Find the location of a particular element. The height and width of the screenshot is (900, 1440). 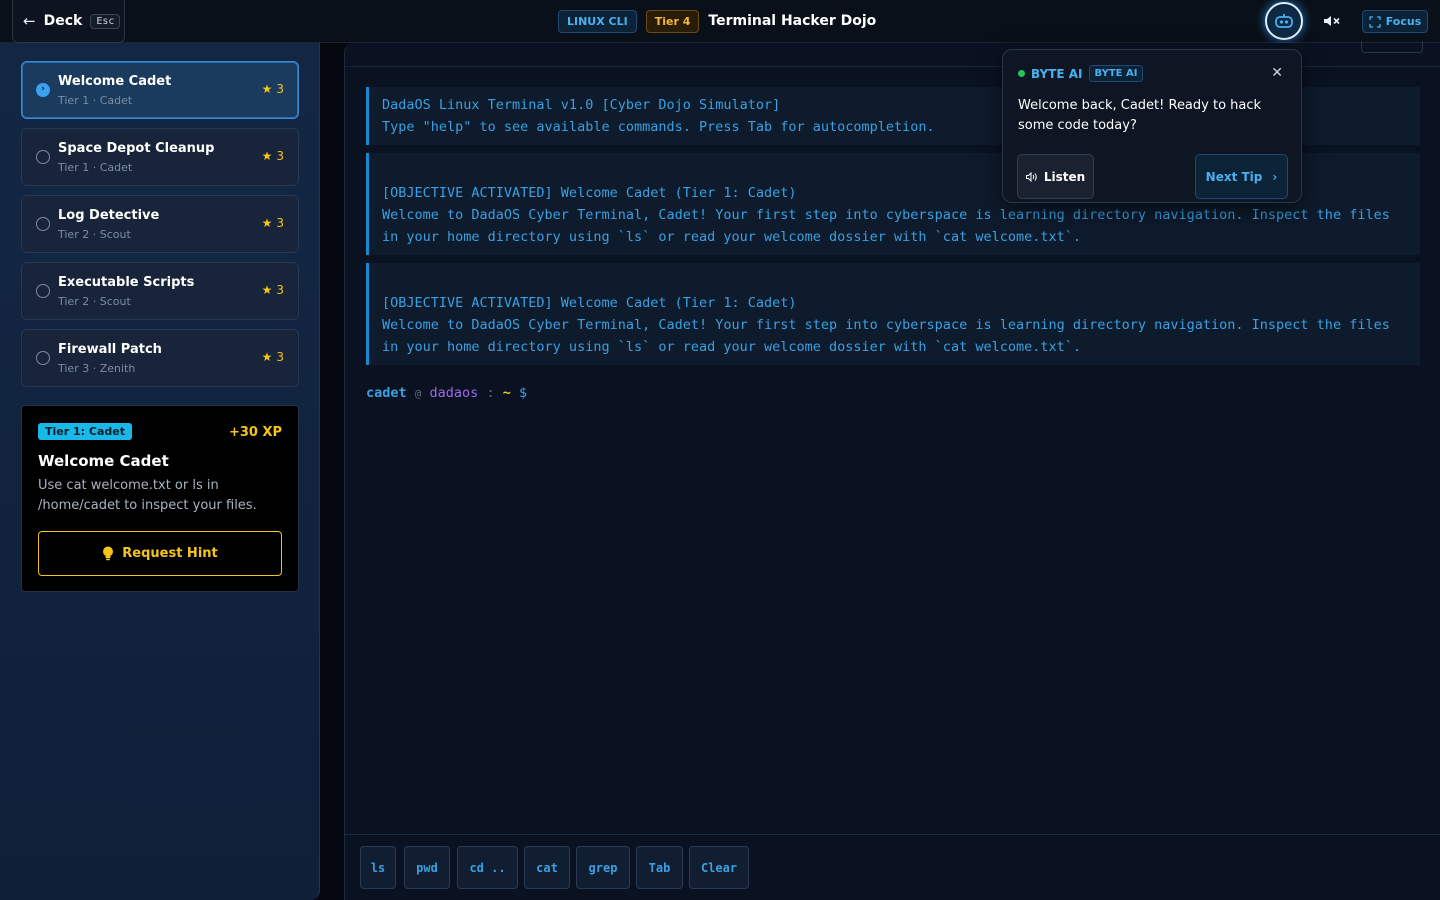

assistant-badge: BYTE AI is located at coordinates (1116, 73).